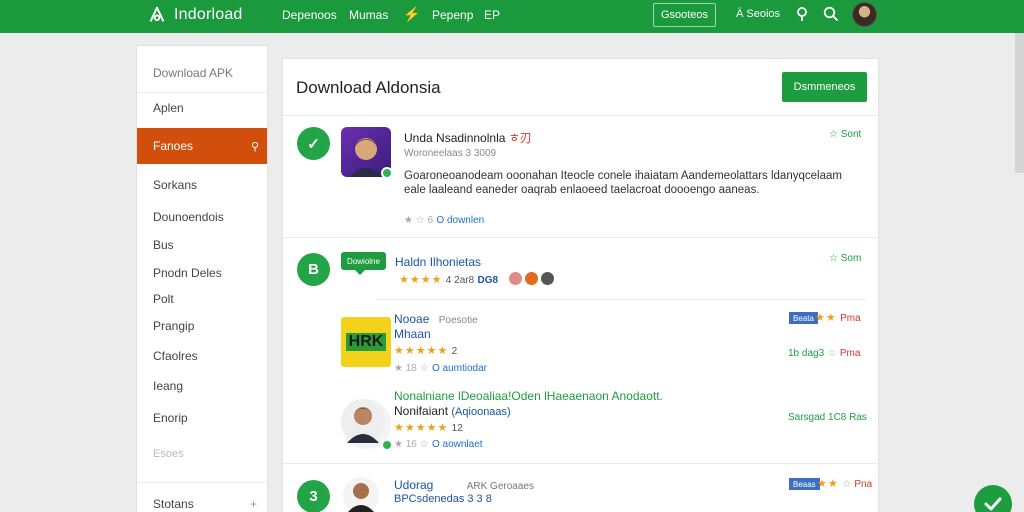 The image size is (1024, 512). What do you see at coordinates (412, 334) in the screenshot?
I see `app-title-line-2: Mhaan` at bounding box center [412, 334].